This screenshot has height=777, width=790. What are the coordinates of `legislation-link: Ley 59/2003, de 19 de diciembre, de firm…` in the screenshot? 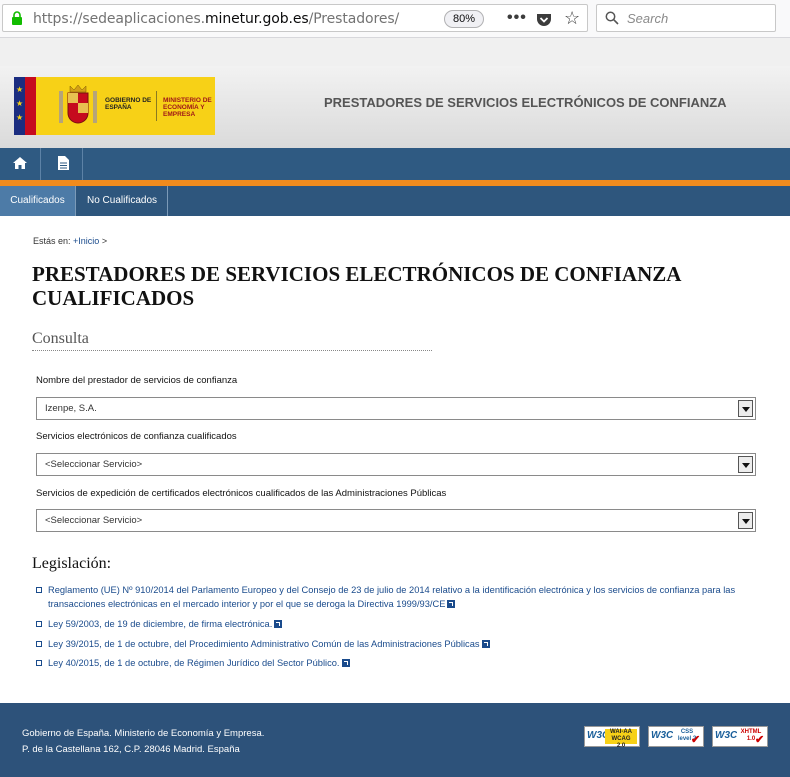 It's located at (160, 624).